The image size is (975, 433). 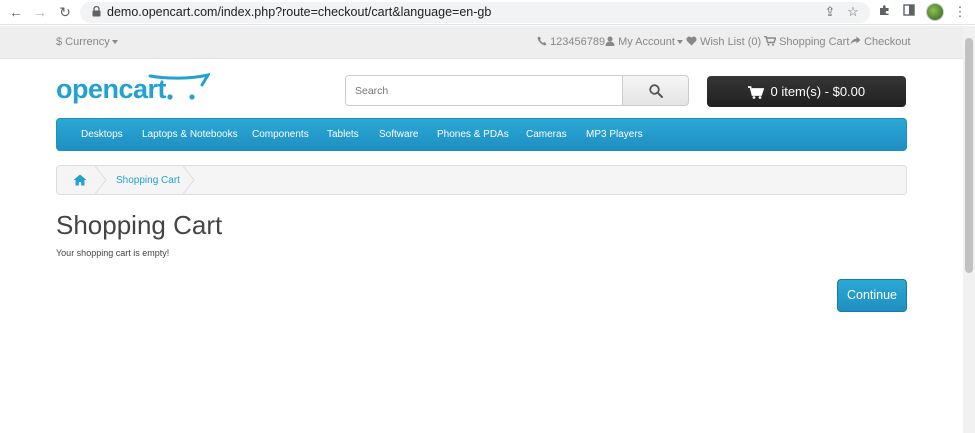 I want to click on menu-item-cameras: Cameras, so click(x=546, y=134).